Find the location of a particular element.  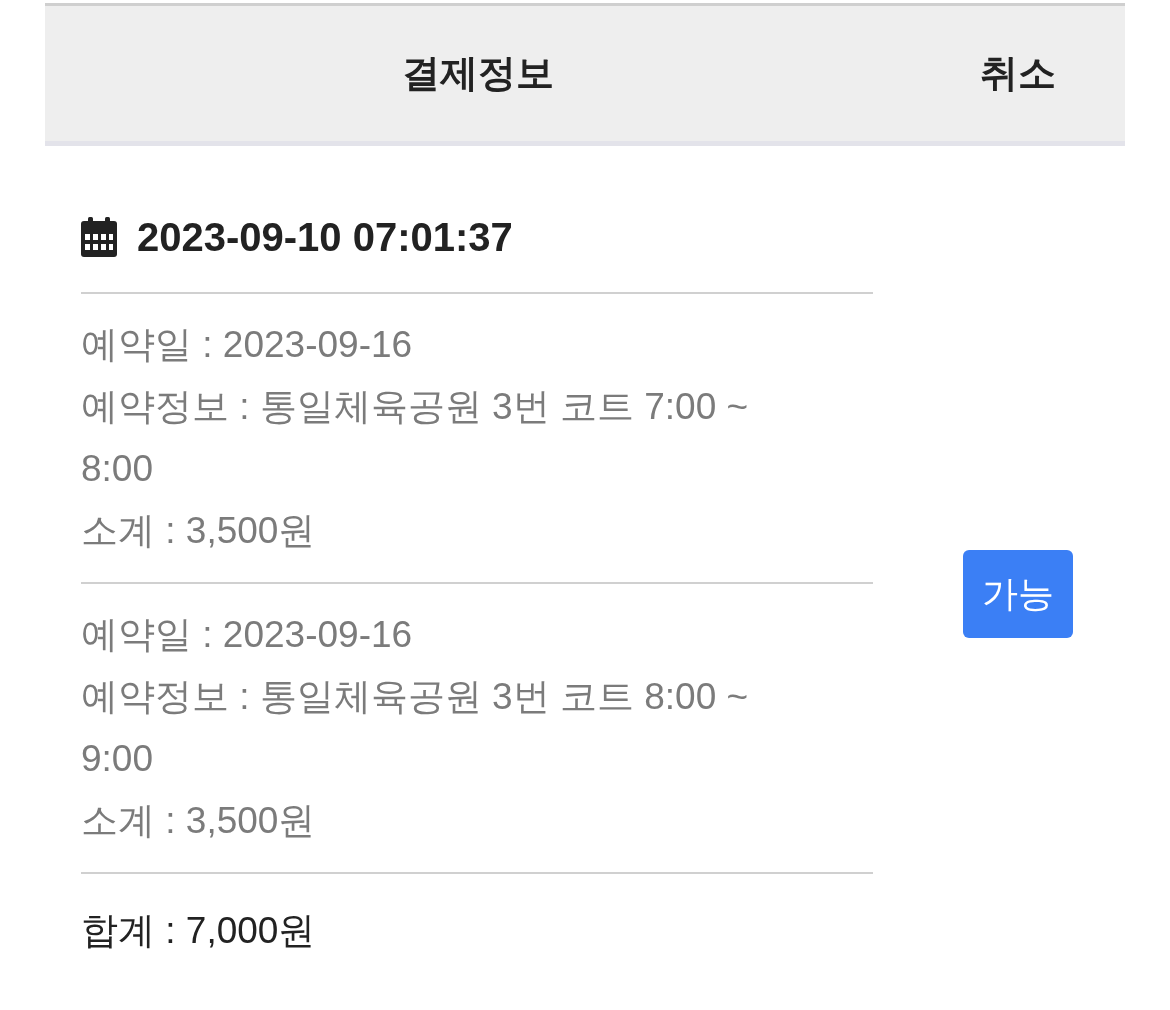

payment-datetime: 2023-09-10 07:01:37 is located at coordinates (325, 237).